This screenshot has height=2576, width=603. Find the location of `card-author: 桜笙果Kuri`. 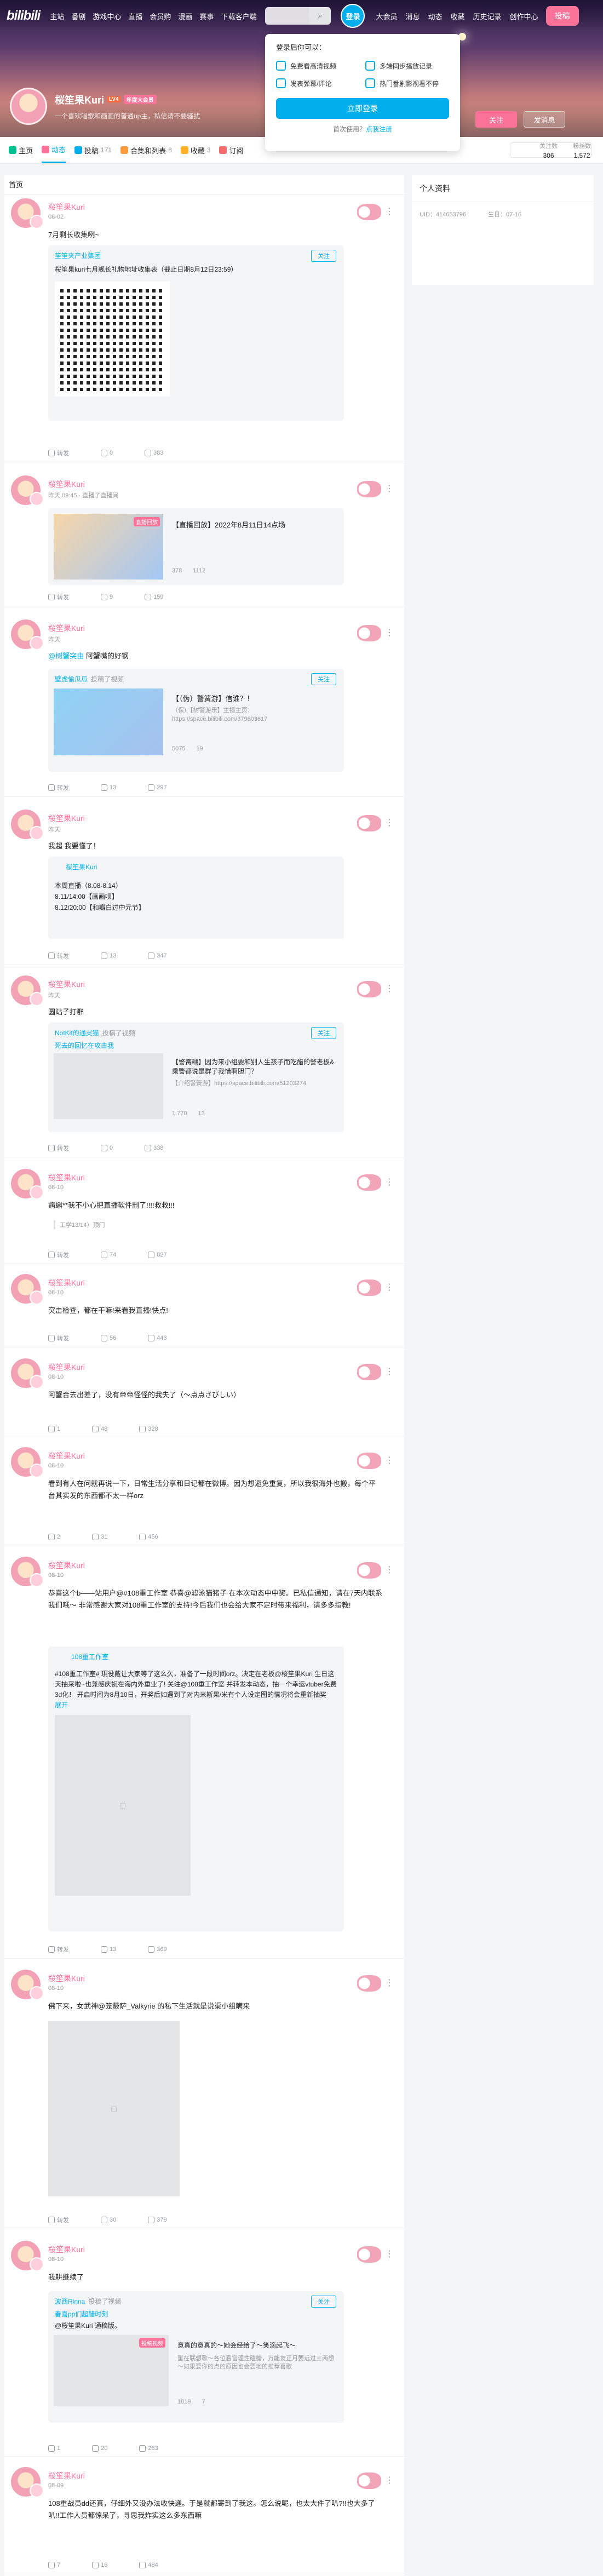

card-author: 桜笙果Kuri is located at coordinates (201, 867).